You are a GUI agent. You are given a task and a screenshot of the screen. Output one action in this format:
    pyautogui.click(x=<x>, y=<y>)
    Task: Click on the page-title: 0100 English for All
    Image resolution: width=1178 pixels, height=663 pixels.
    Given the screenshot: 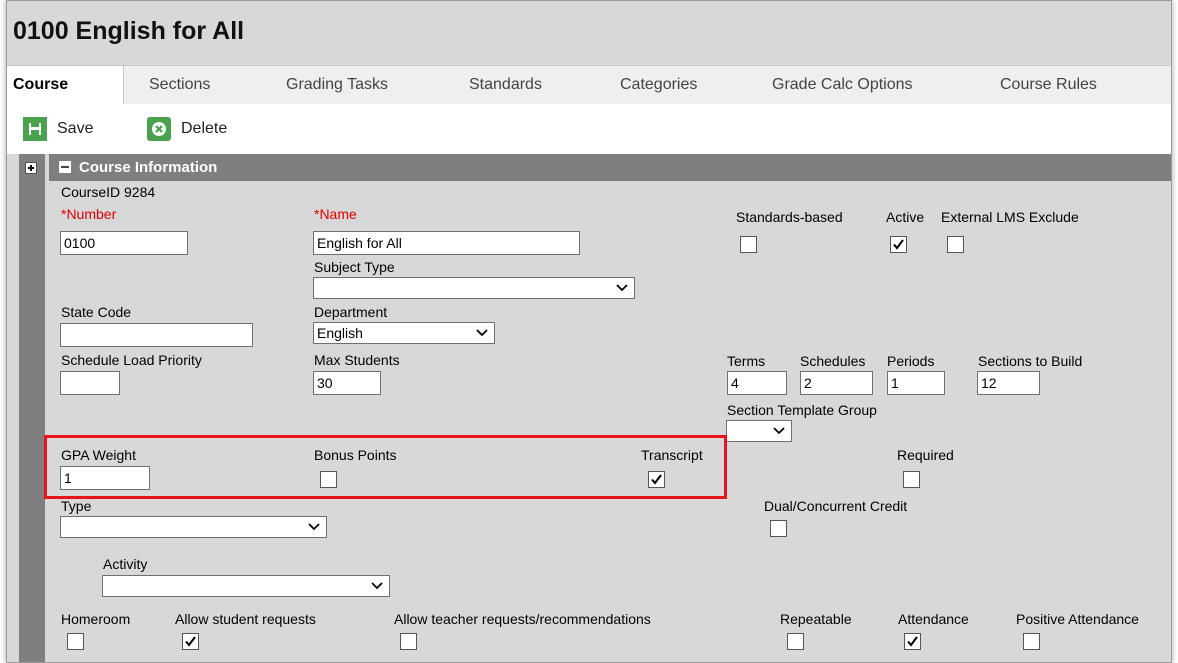 What is the action you would take?
    pyautogui.click(x=129, y=31)
    